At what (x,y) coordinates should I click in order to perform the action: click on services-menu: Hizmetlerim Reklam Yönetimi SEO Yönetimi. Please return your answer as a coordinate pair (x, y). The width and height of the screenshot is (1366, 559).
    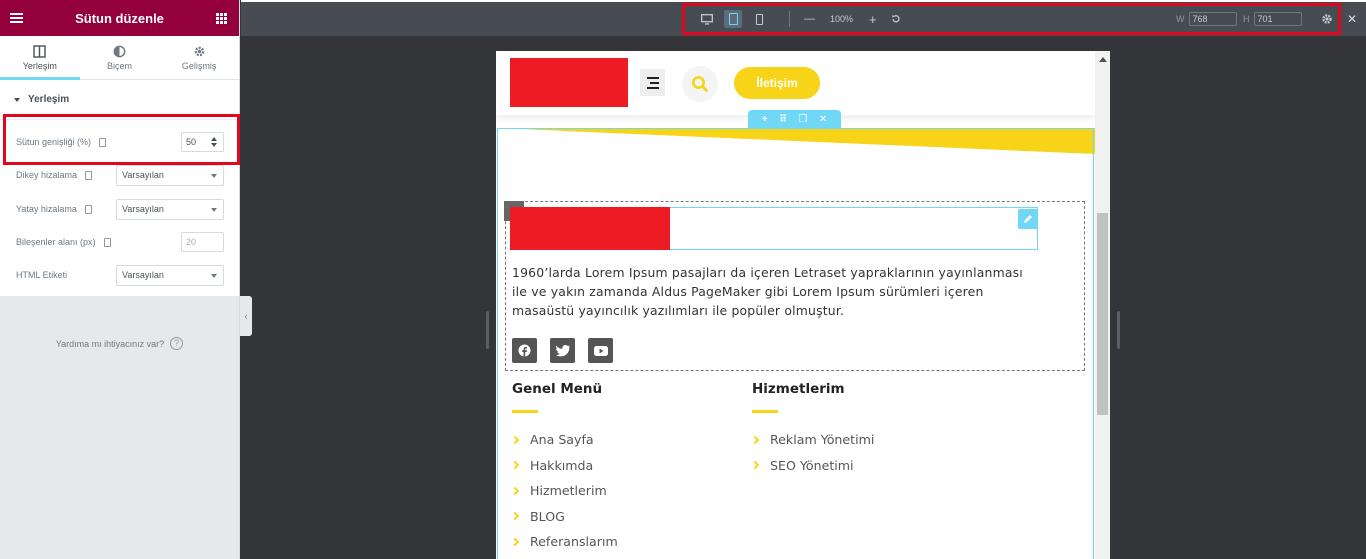
    Looking at the image, I should click on (812, 430).